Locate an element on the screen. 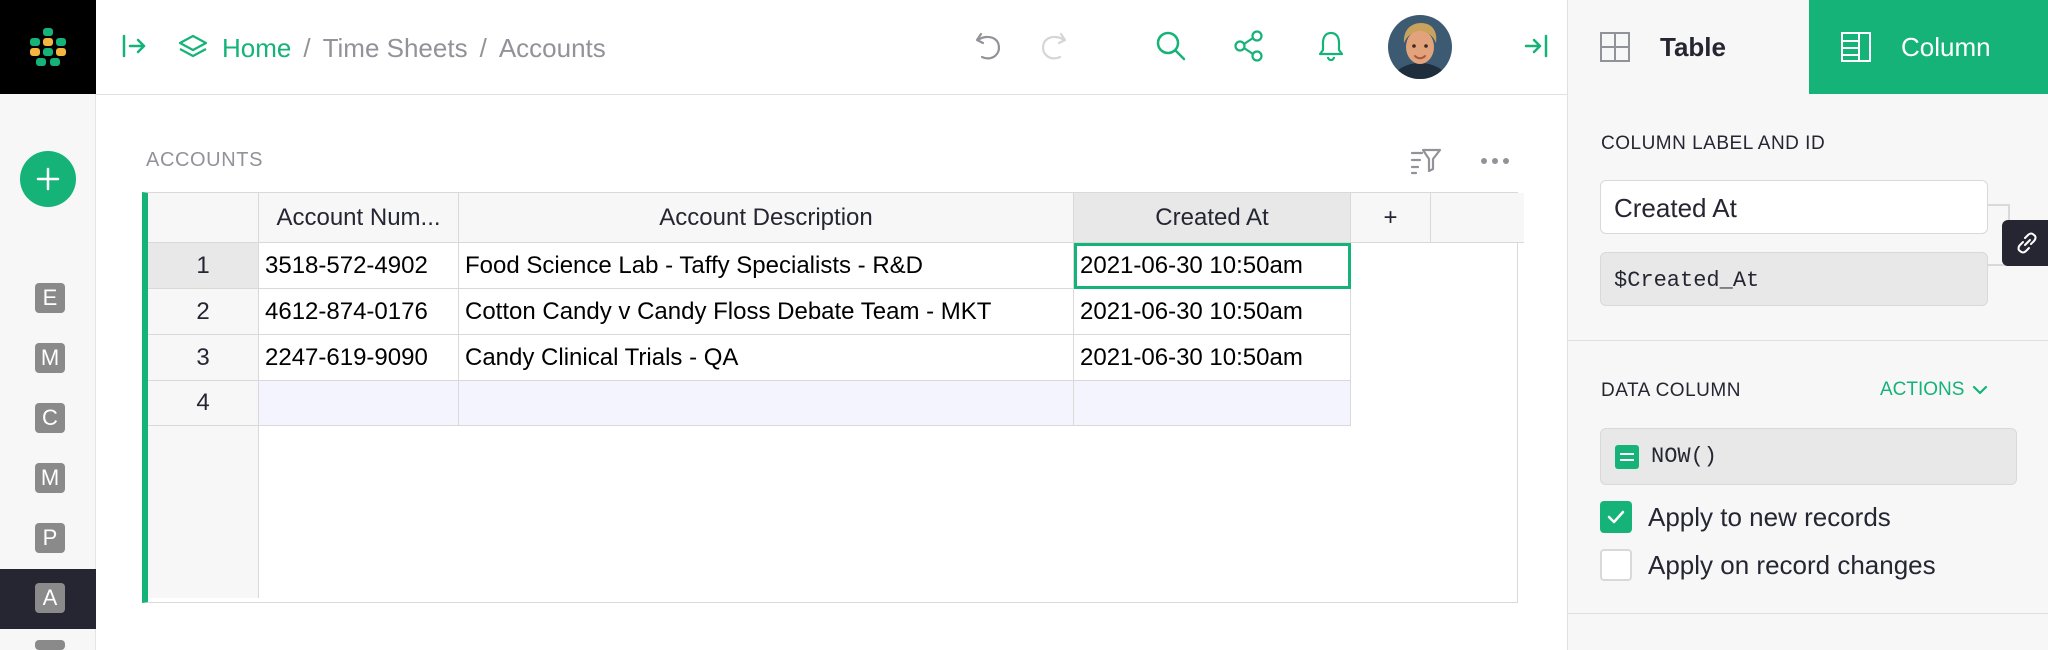  formula-icon is located at coordinates (1627, 456).